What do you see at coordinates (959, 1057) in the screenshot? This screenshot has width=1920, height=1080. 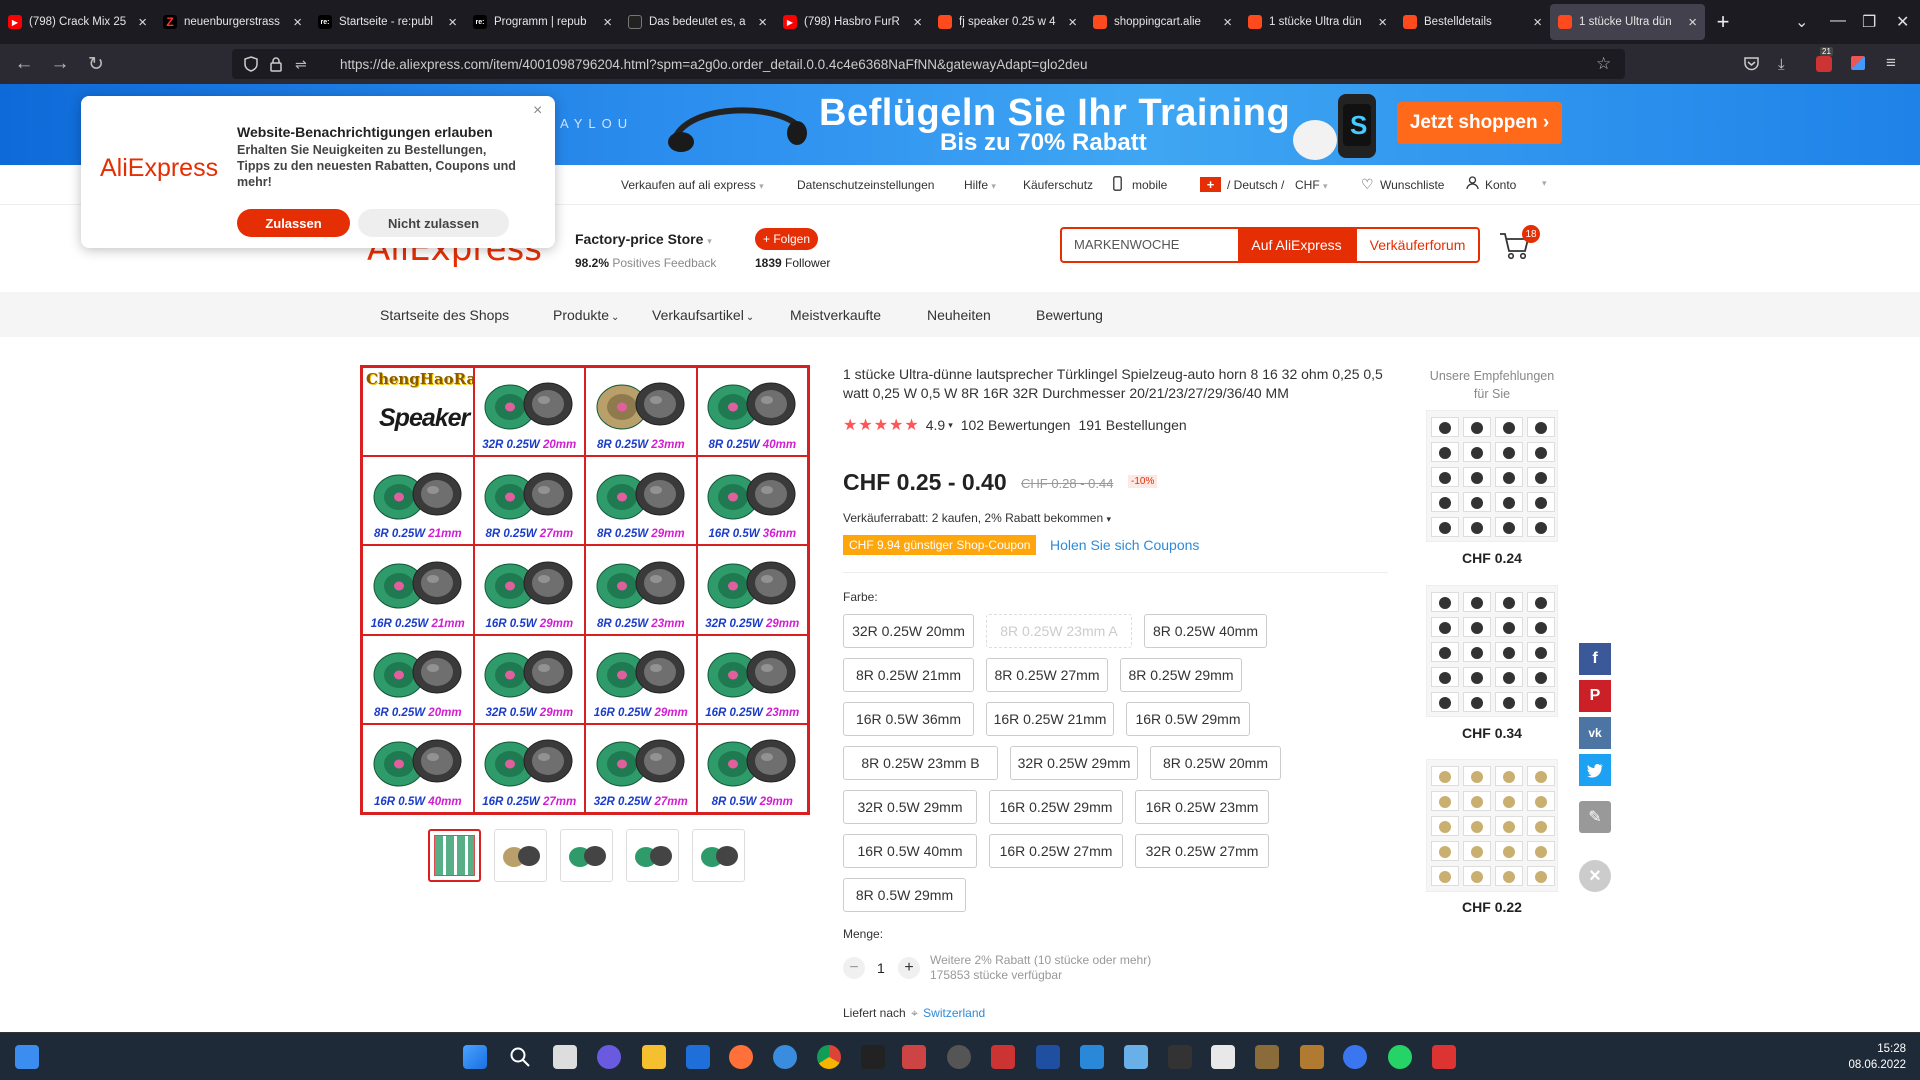 I see `camera-app-icon` at bounding box center [959, 1057].